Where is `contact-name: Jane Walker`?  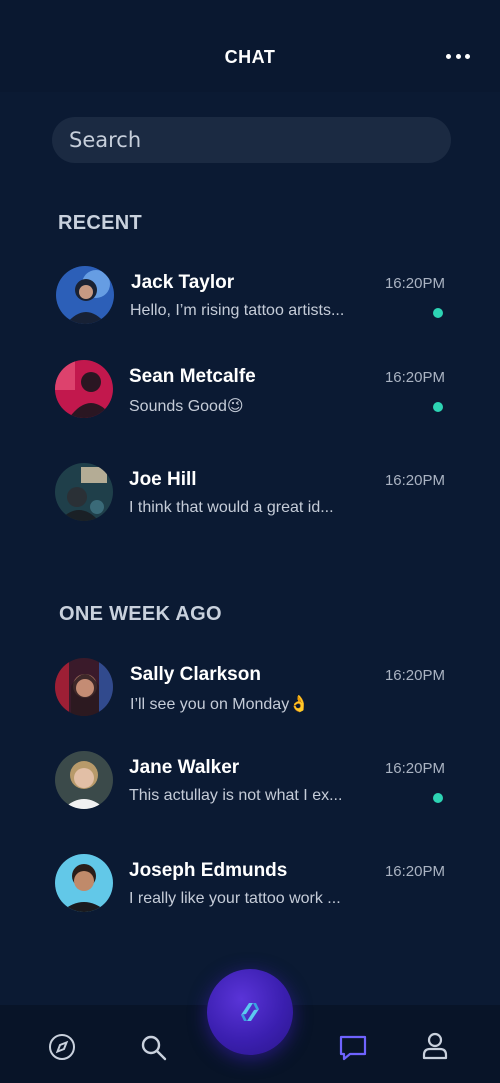 contact-name: Jane Walker is located at coordinates (184, 767).